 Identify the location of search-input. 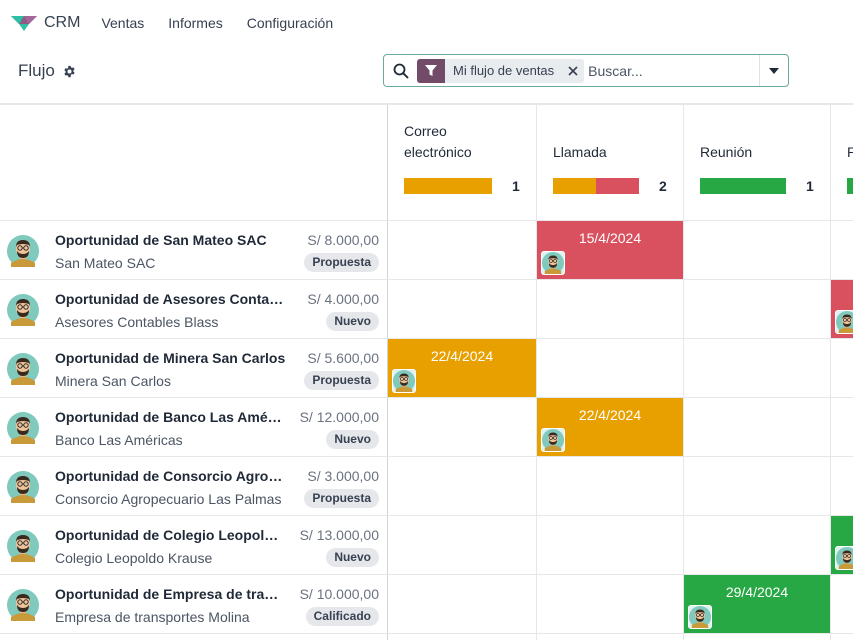
(668, 70).